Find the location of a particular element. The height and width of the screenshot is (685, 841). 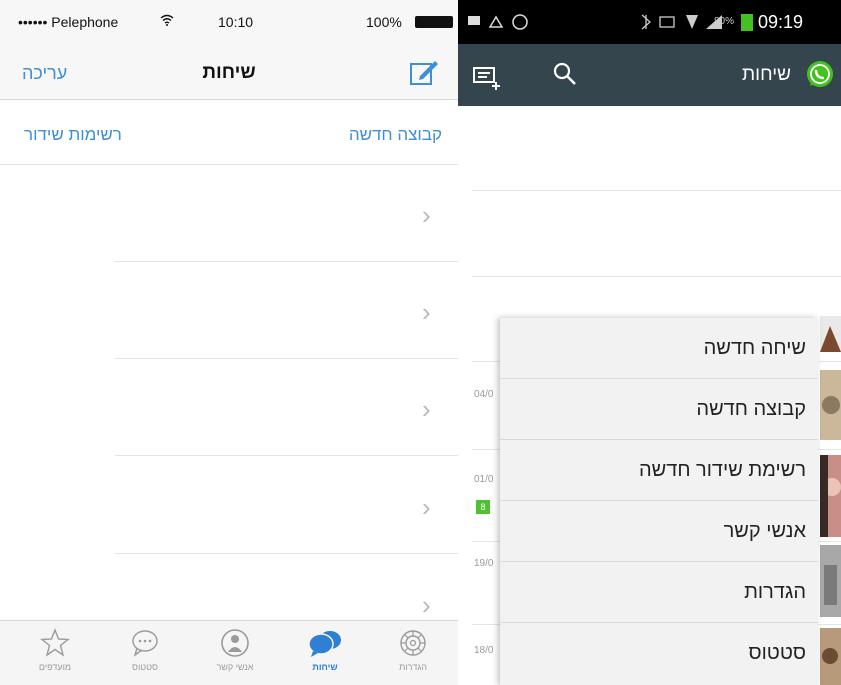

gear-icon is located at coordinates (413, 643).